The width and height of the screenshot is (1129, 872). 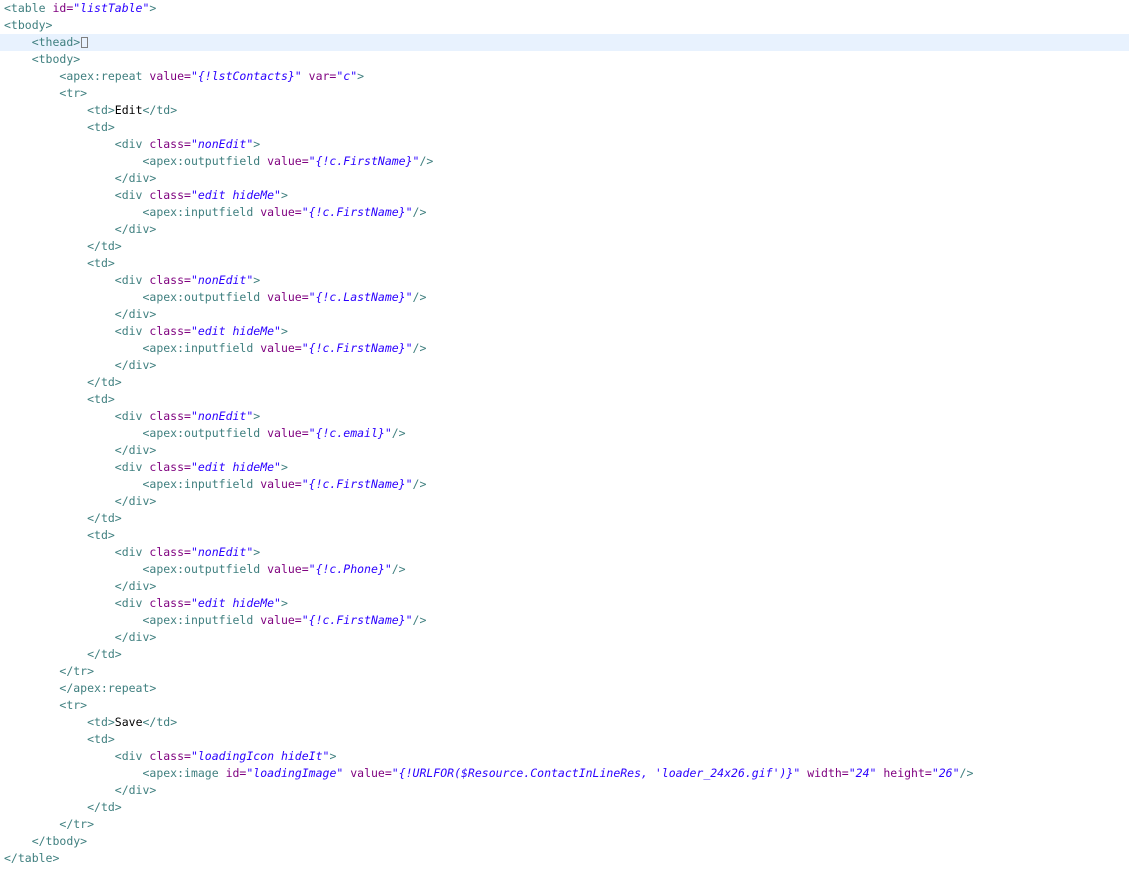 What do you see at coordinates (357, 620) in the screenshot?
I see `code-value-token: "{!c.FirstName}"` at bounding box center [357, 620].